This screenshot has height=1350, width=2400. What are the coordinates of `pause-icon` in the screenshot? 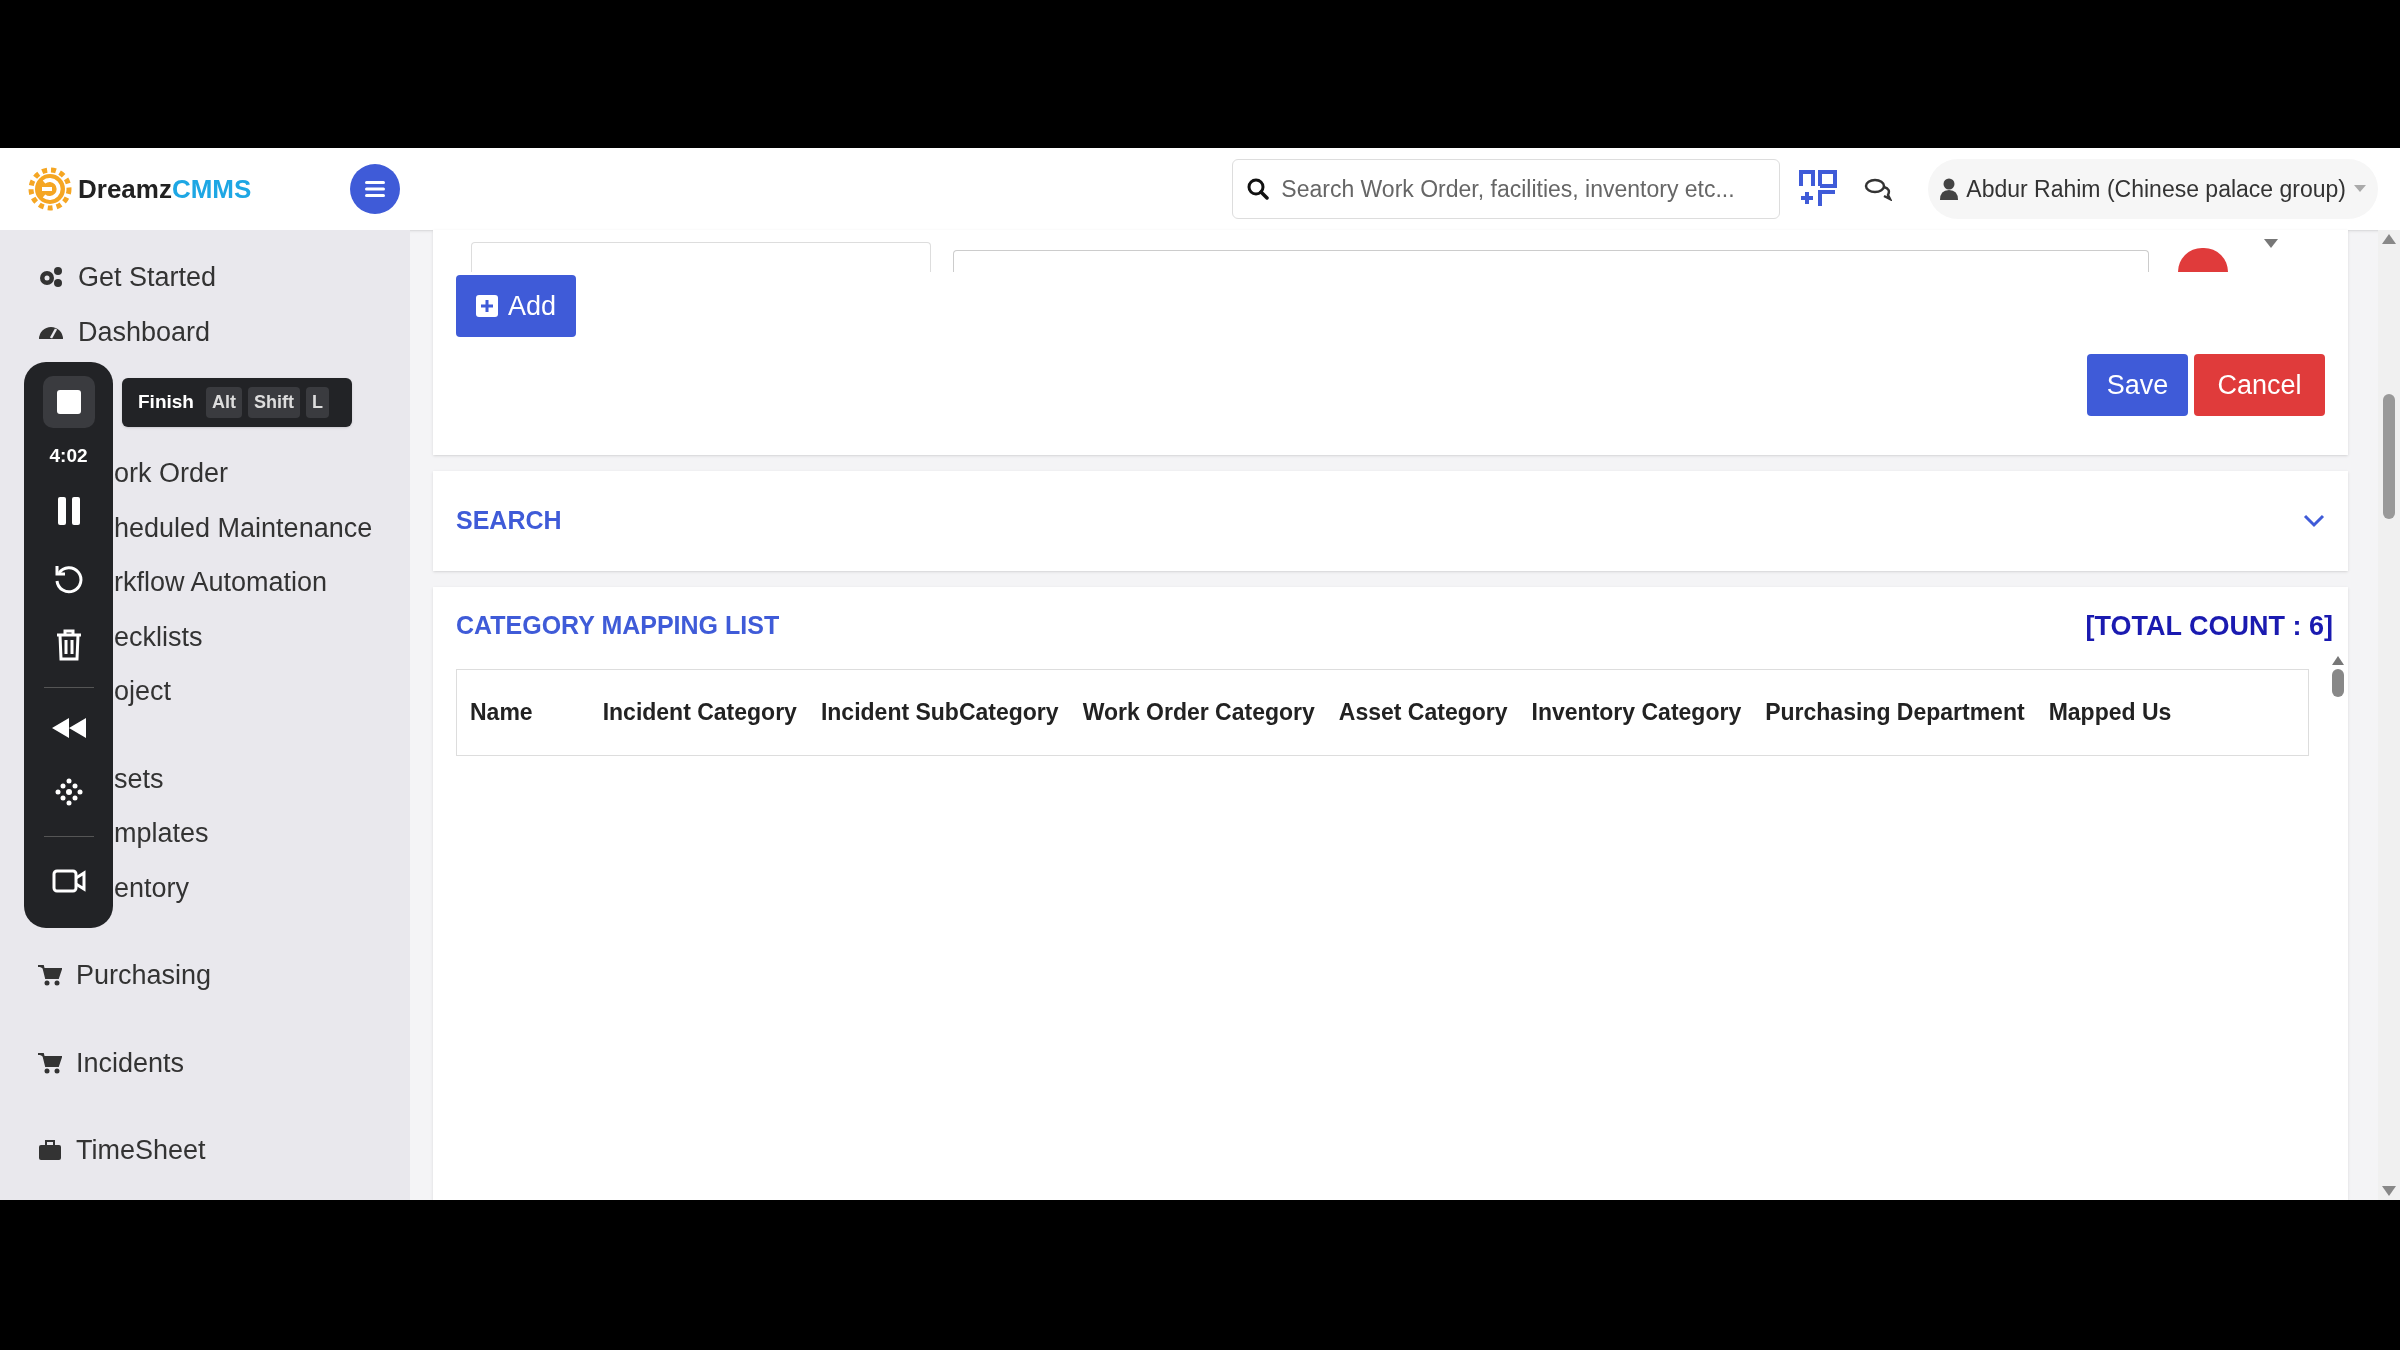 It's located at (68, 510).